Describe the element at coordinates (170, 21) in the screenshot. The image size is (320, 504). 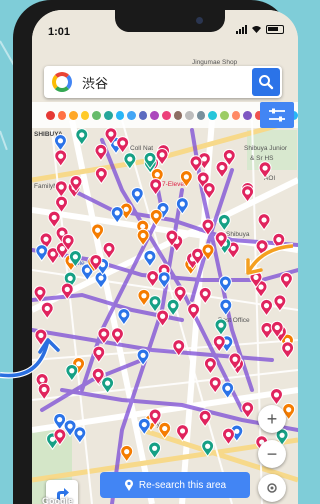
I see `phone-notch` at that location.